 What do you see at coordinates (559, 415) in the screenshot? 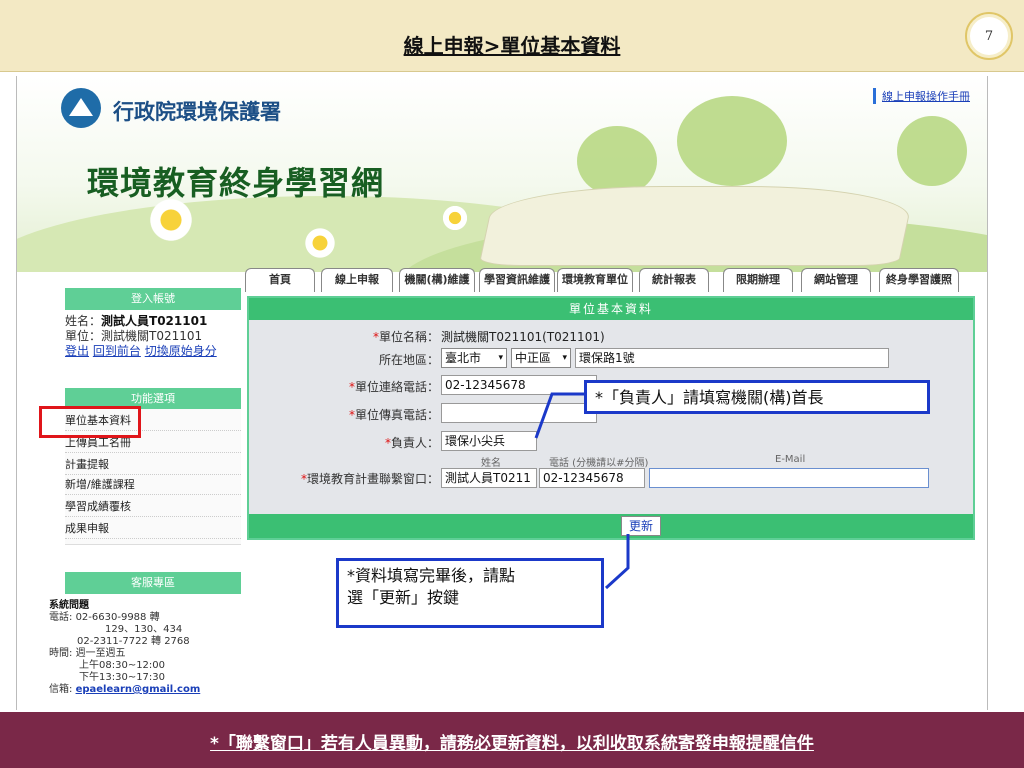
I see `head-callout-connector` at bounding box center [559, 415].